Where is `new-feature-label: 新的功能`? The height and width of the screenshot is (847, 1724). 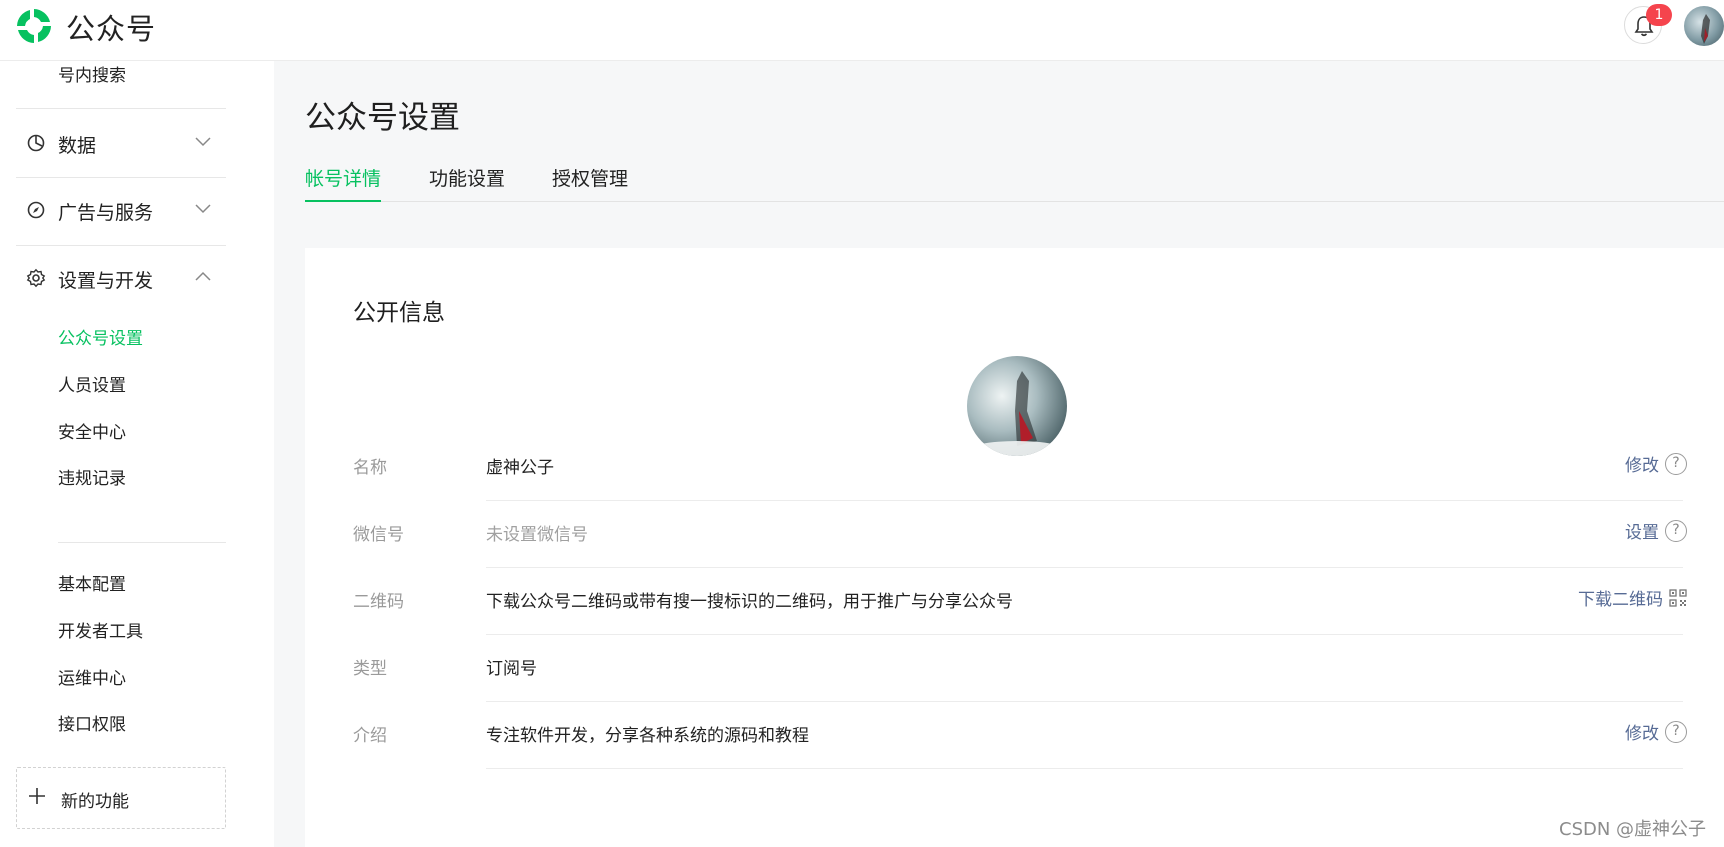 new-feature-label: 新的功能 is located at coordinates (95, 802).